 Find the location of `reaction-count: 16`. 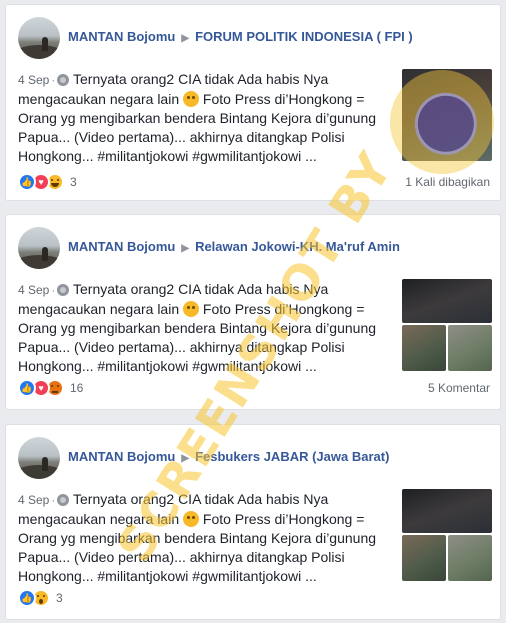

reaction-count: 16 is located at coordinates (77, 388).